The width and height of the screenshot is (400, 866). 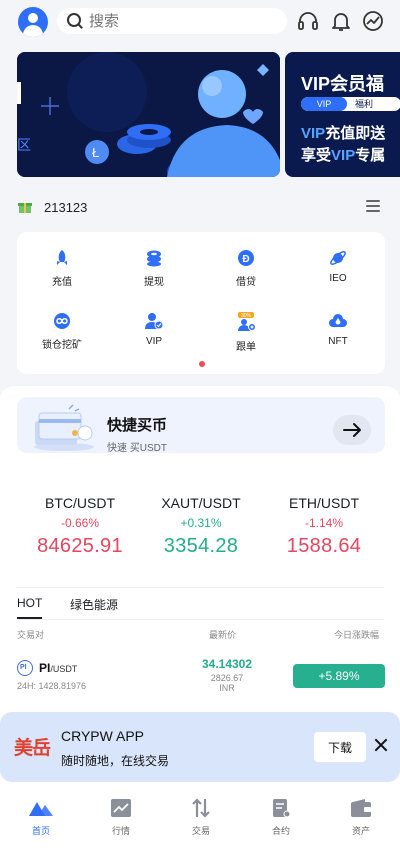 I want to click on planet-icon, so click(x=338, y=258).